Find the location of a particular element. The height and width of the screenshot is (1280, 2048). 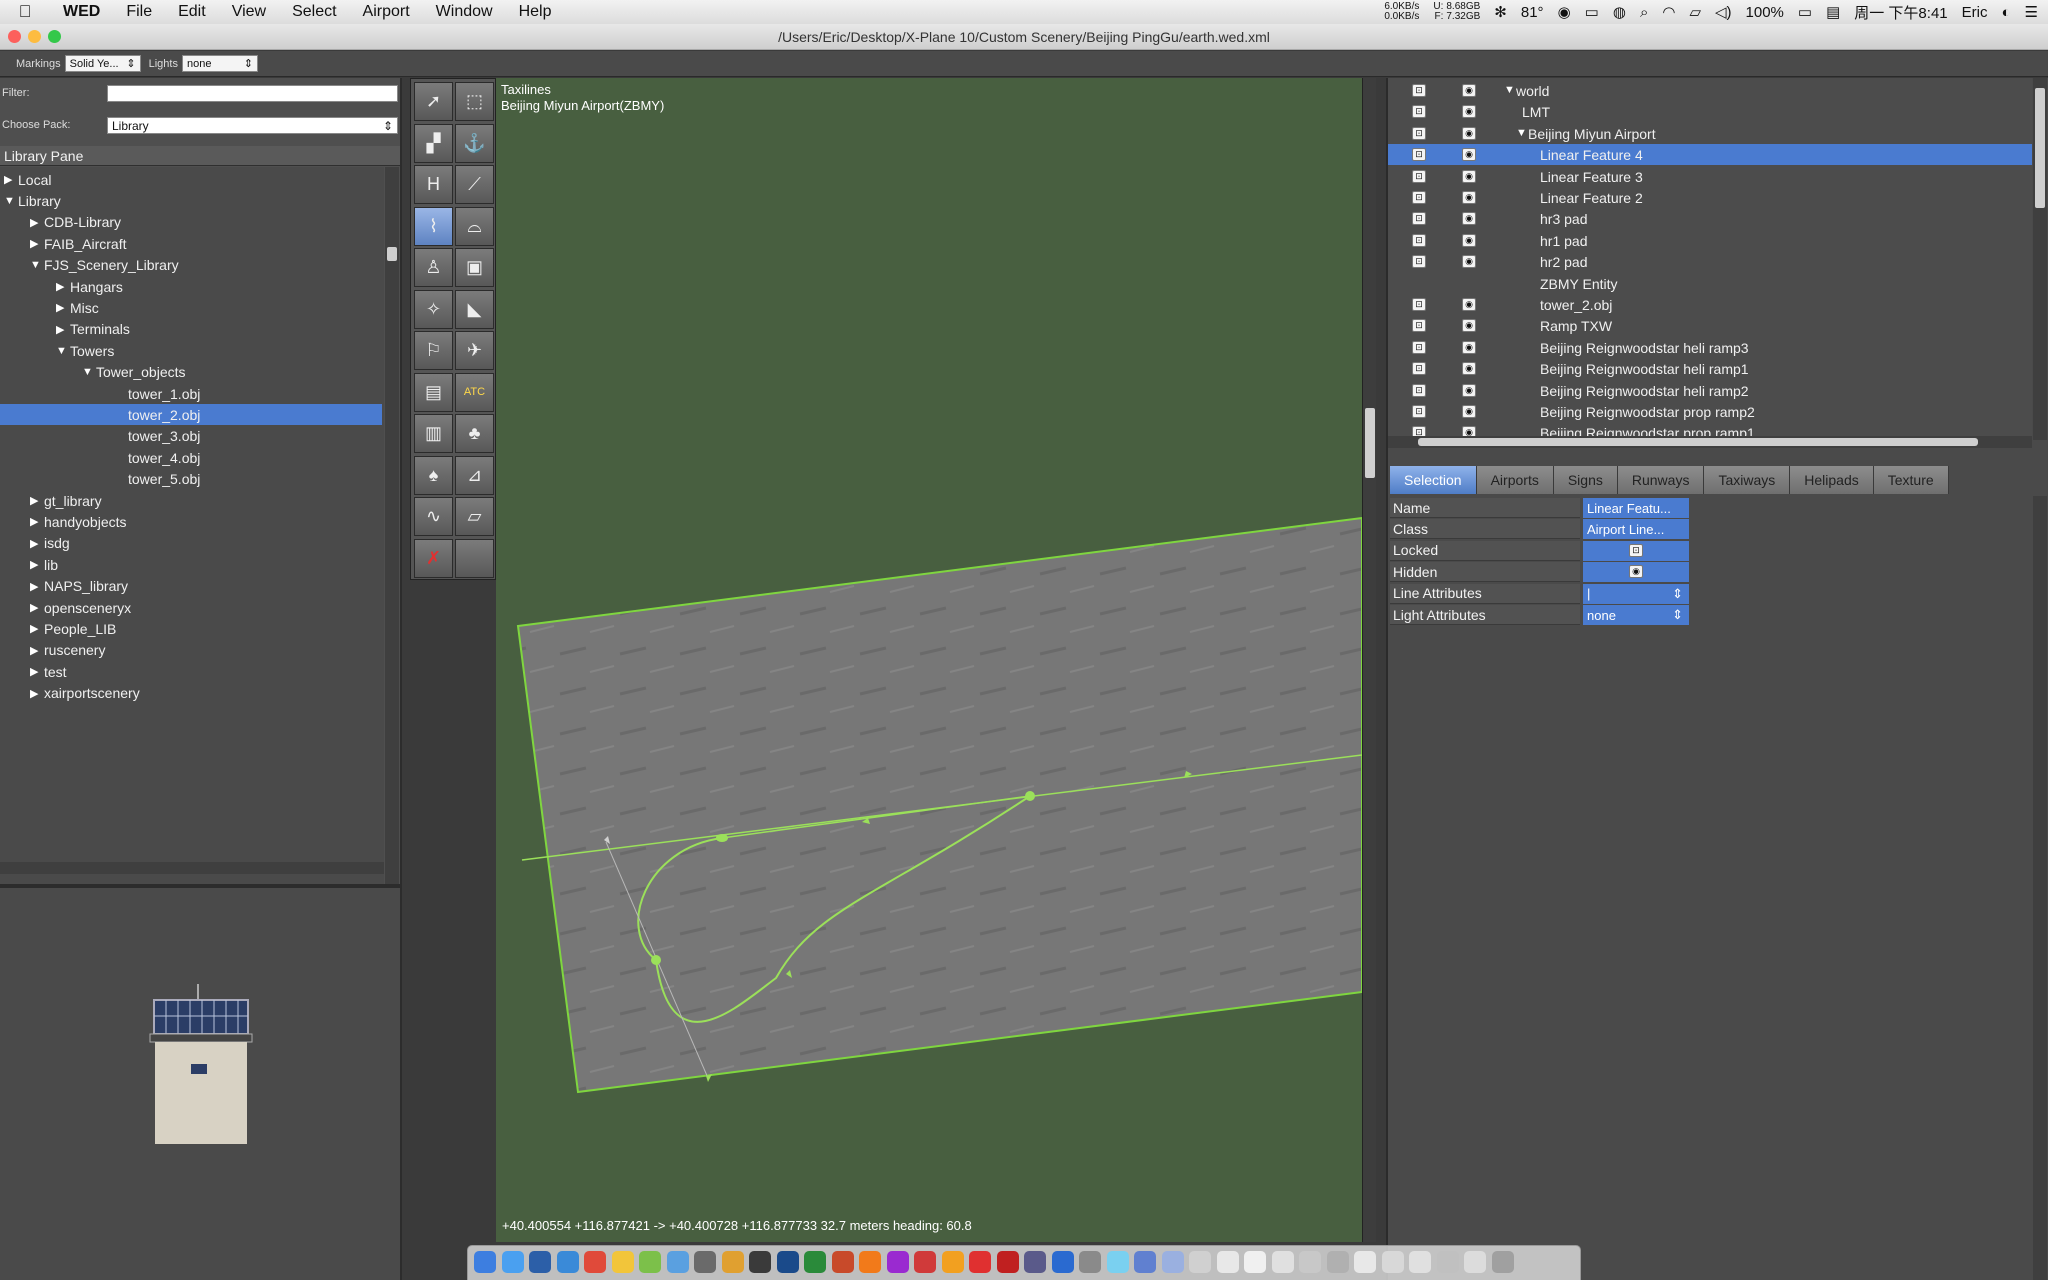

notification-center-icon: ☰ is located at coordinates (2031, 12).